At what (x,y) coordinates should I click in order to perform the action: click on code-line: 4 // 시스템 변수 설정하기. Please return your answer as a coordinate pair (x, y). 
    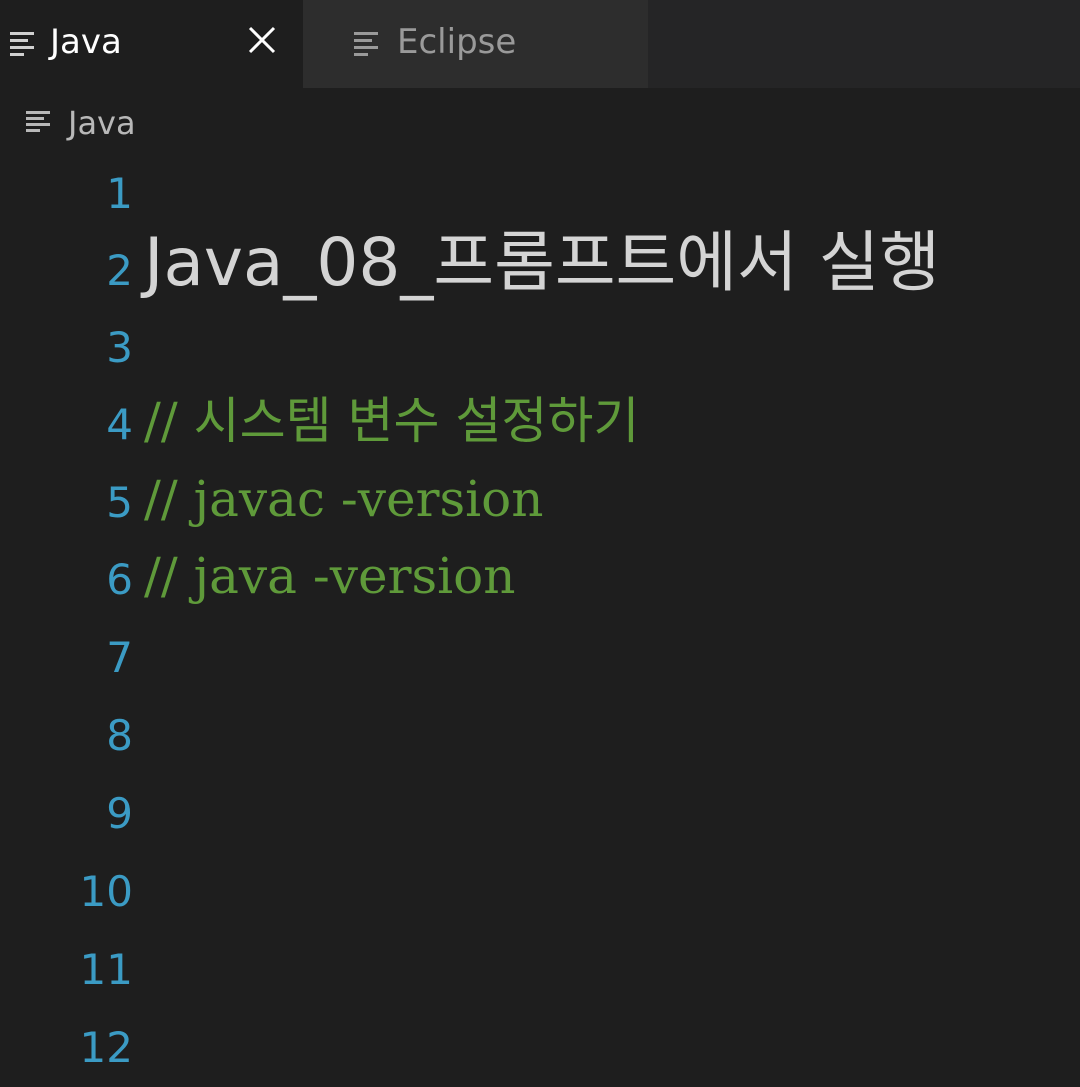
    Looking at the image, I should click on (540, 425).